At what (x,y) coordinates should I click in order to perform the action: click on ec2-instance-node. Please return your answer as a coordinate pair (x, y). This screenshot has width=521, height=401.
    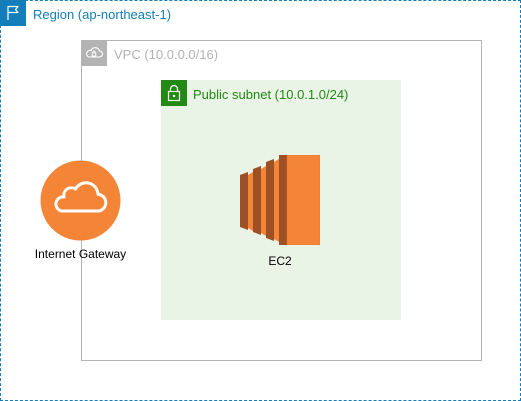
    Looking at the image, I should click on (280, 200).